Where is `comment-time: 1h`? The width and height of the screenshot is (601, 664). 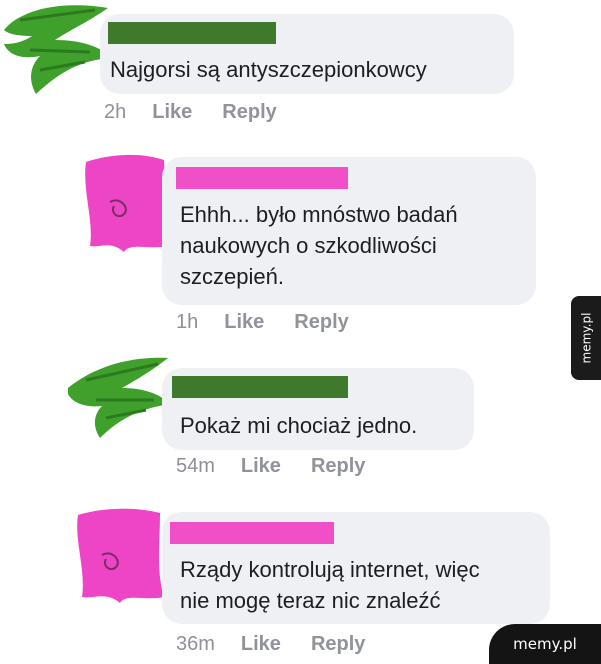
comment-time: 1h is located at coordinates (187, 322).